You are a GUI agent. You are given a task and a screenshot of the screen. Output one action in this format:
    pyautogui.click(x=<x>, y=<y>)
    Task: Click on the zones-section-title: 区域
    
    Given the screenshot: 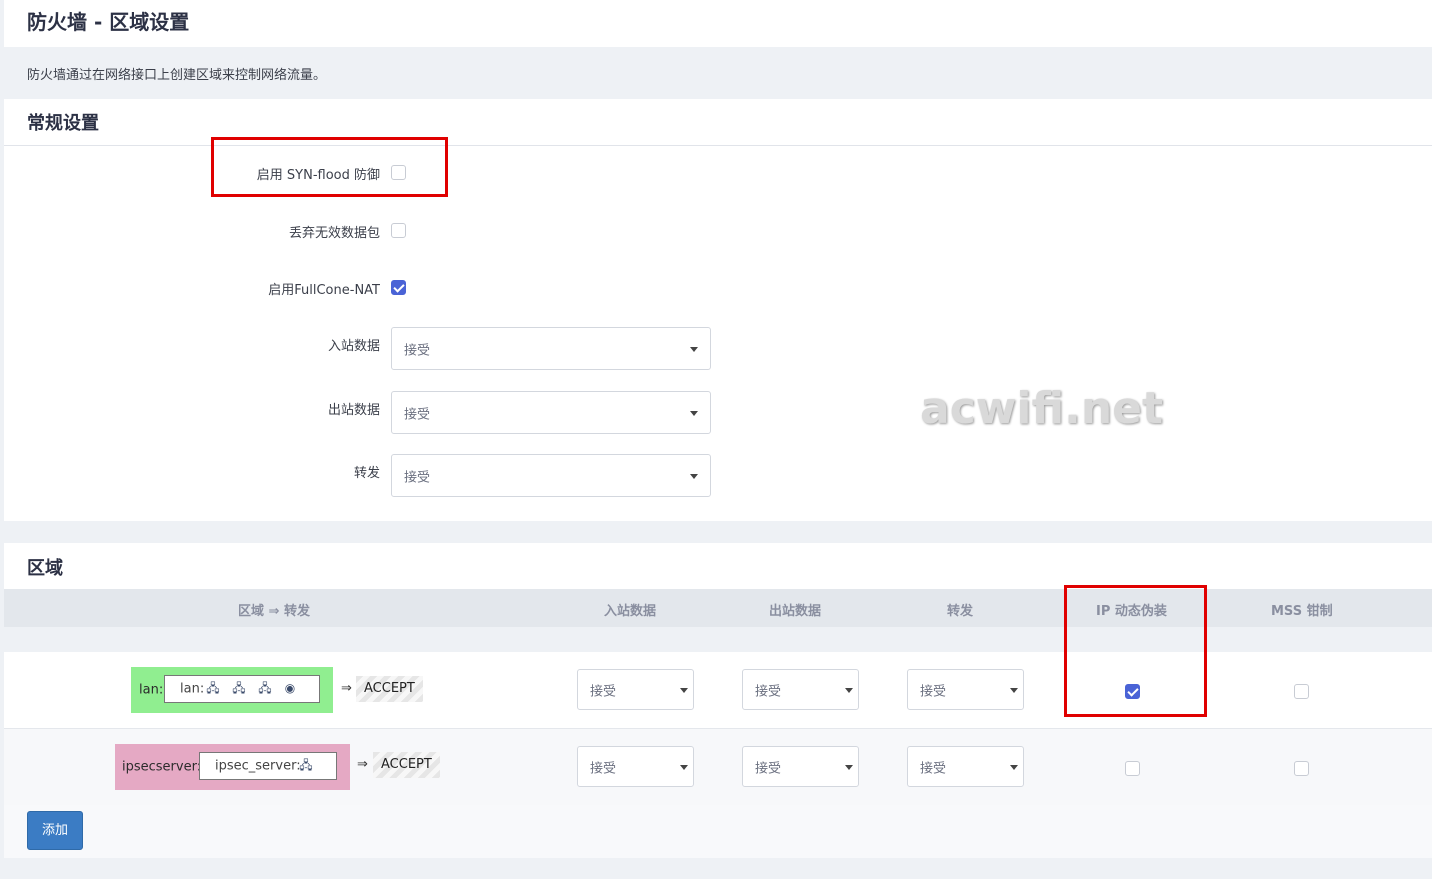 What is the action you would take?
    pyautogui.click(x=45, y=568)
    